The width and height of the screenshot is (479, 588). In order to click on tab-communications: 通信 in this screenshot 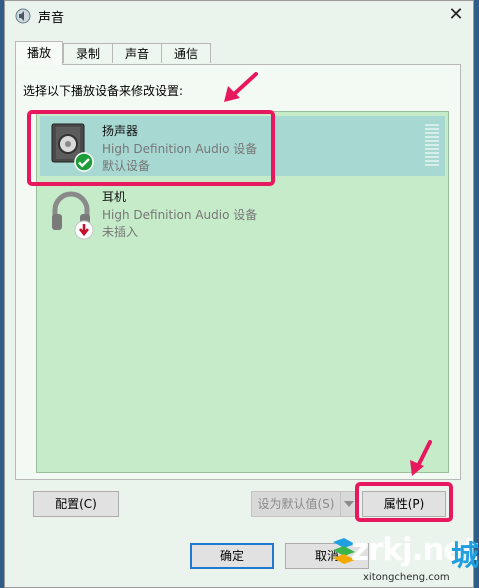, I will do `click(186, 53)`.